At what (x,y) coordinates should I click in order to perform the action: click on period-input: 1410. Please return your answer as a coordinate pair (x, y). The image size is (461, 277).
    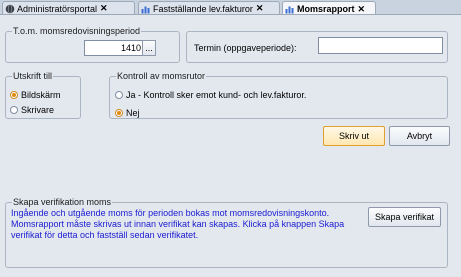
    Looking at the image, I should click on (114, 48).